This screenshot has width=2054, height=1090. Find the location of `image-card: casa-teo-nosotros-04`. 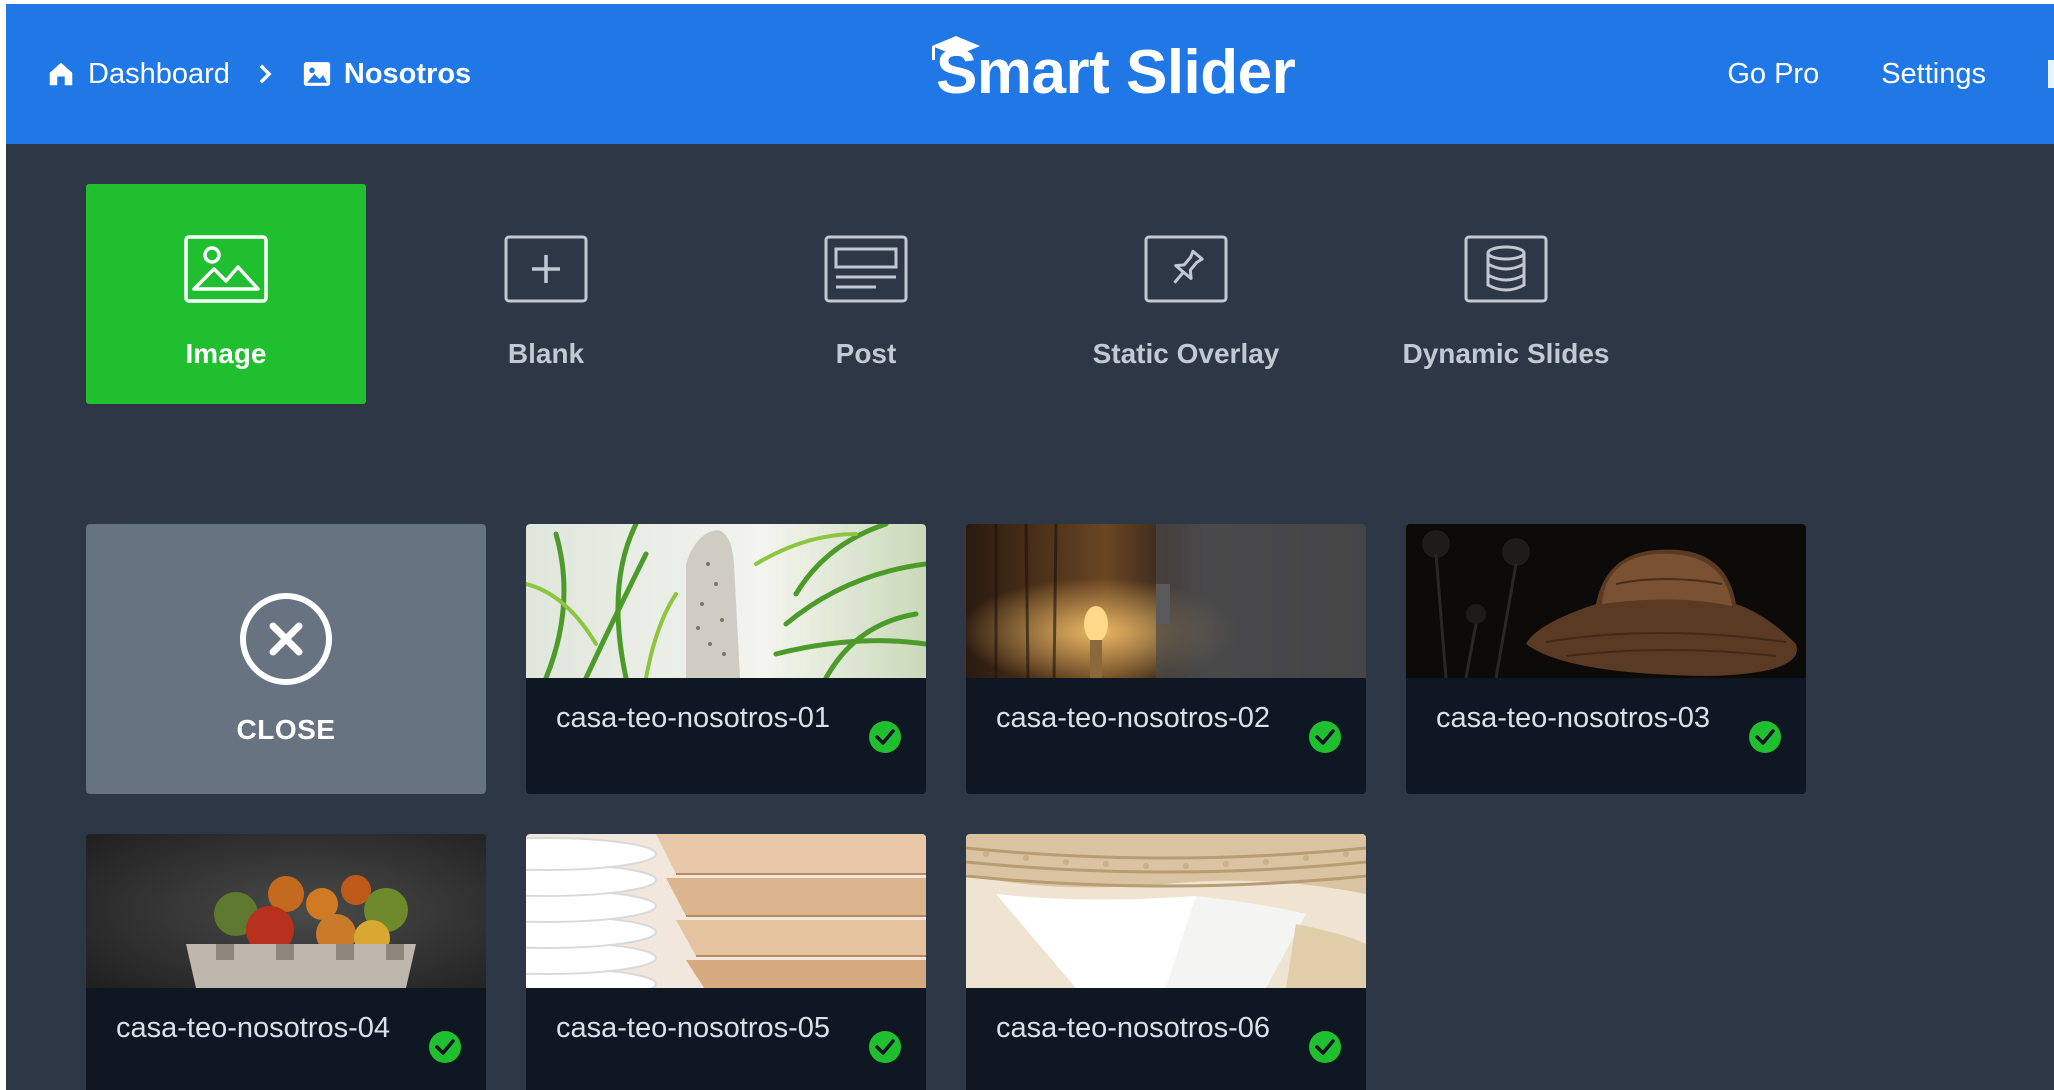

image-card: casa-teo-nosotros-04 is located at coordinates (286, 962).